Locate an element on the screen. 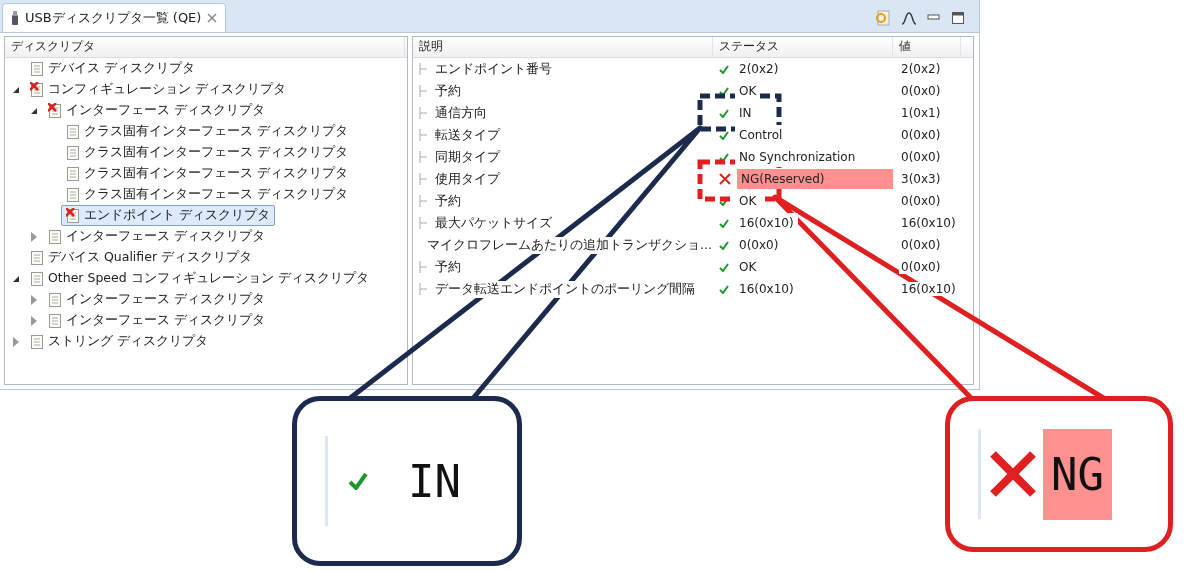 The image size is (1192, 572). refresh-document-icon is located at coordinates (883, 18).